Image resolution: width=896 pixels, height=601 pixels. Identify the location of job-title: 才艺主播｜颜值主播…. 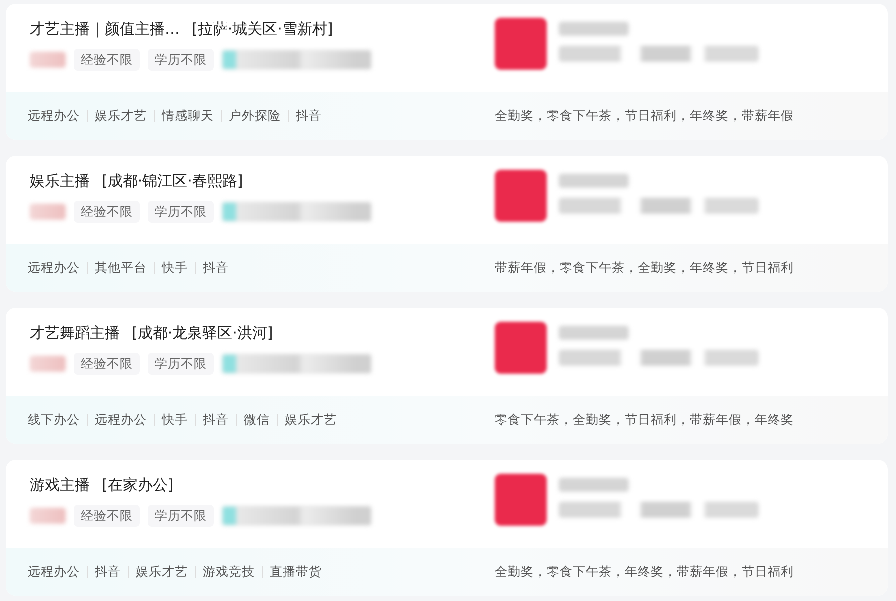
(105, 29).